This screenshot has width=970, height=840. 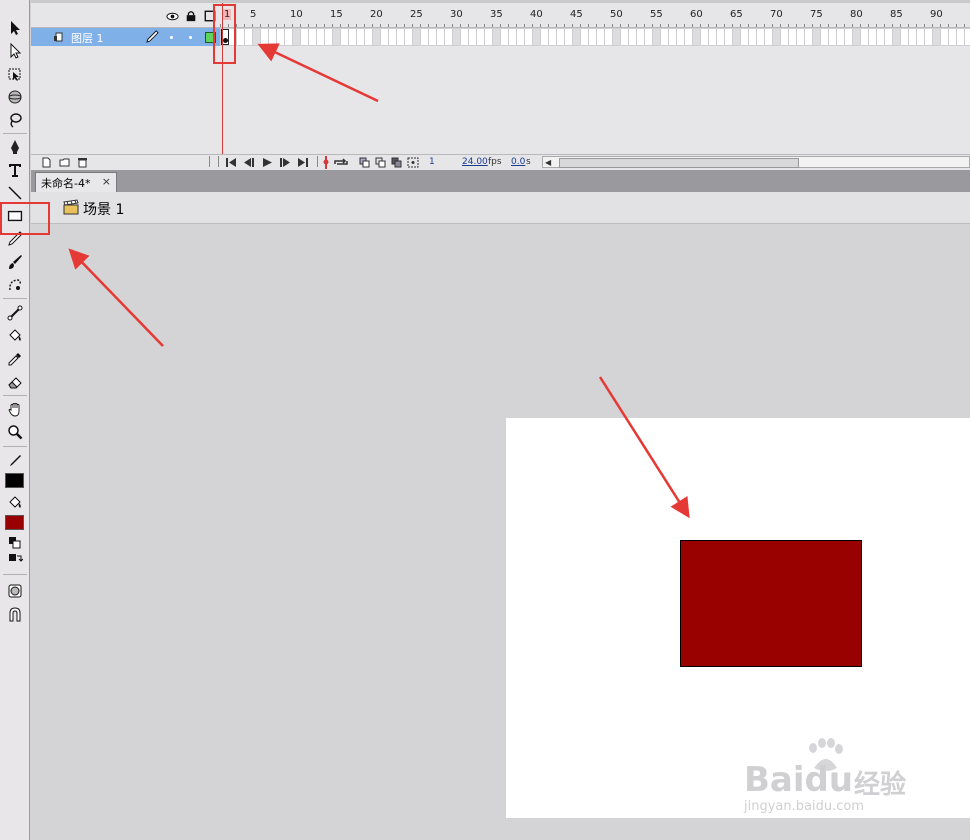 I want to click on onion-skin-outlines-icon, so click(x=381, y=162).